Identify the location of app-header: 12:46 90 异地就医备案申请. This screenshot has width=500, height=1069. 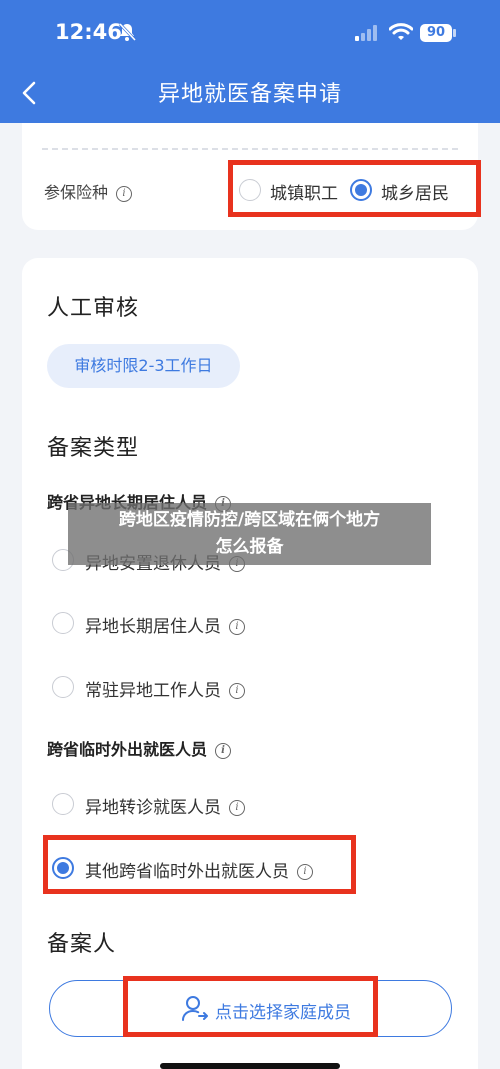
(250, 61).